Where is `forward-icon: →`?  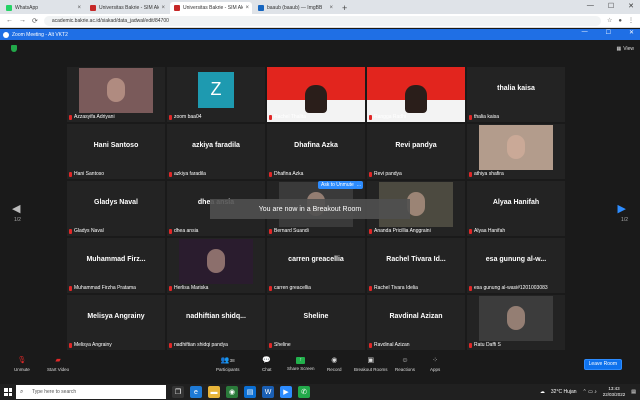 forward-icon: → is located at coordinates (22, 20).